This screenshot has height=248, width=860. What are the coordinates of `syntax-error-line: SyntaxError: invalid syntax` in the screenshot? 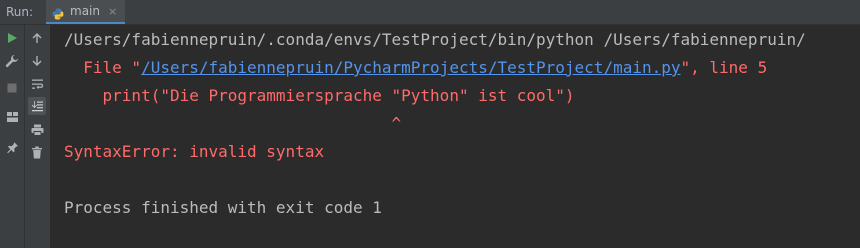 It's located at (194, 151).